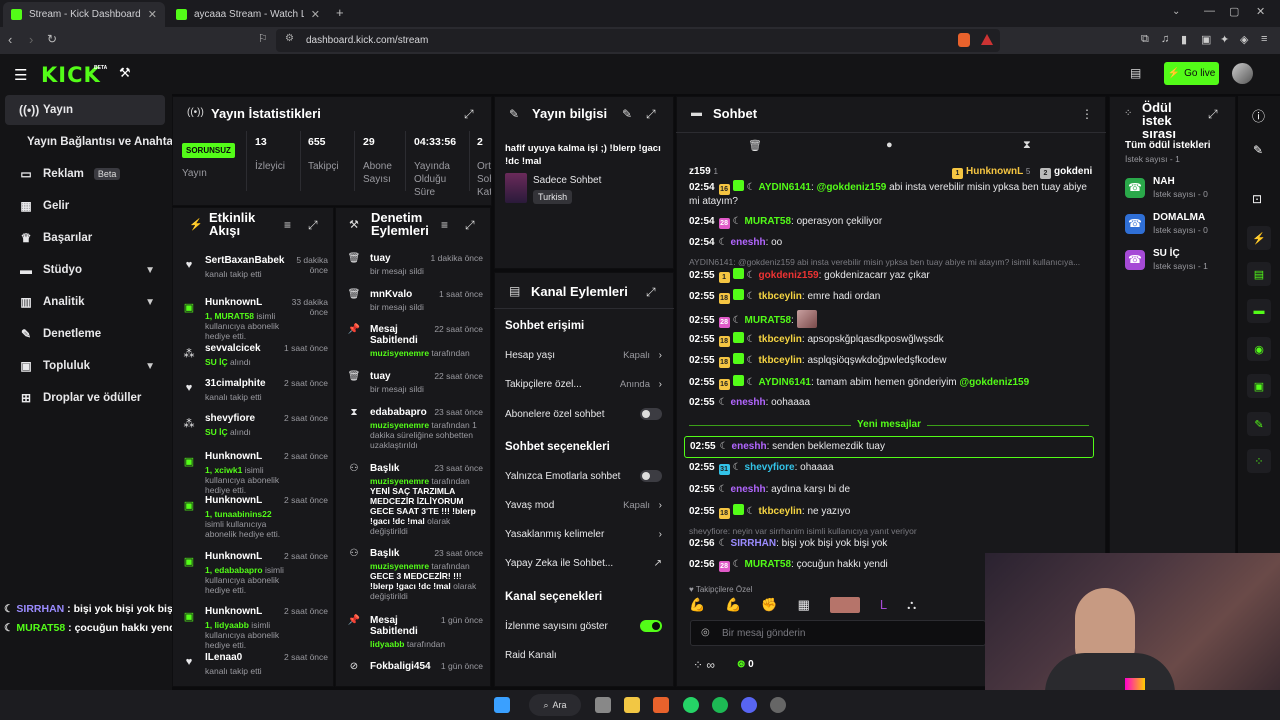 The height and width of the screenshot is (720, 1280). What do you see at coordinates (10, 39) in the screenshot?
I see `back-icon: ‹` at bounding box center [10, 39].